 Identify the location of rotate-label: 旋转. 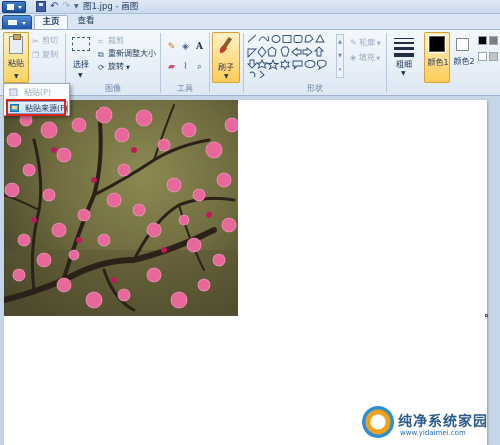
(116, 66).